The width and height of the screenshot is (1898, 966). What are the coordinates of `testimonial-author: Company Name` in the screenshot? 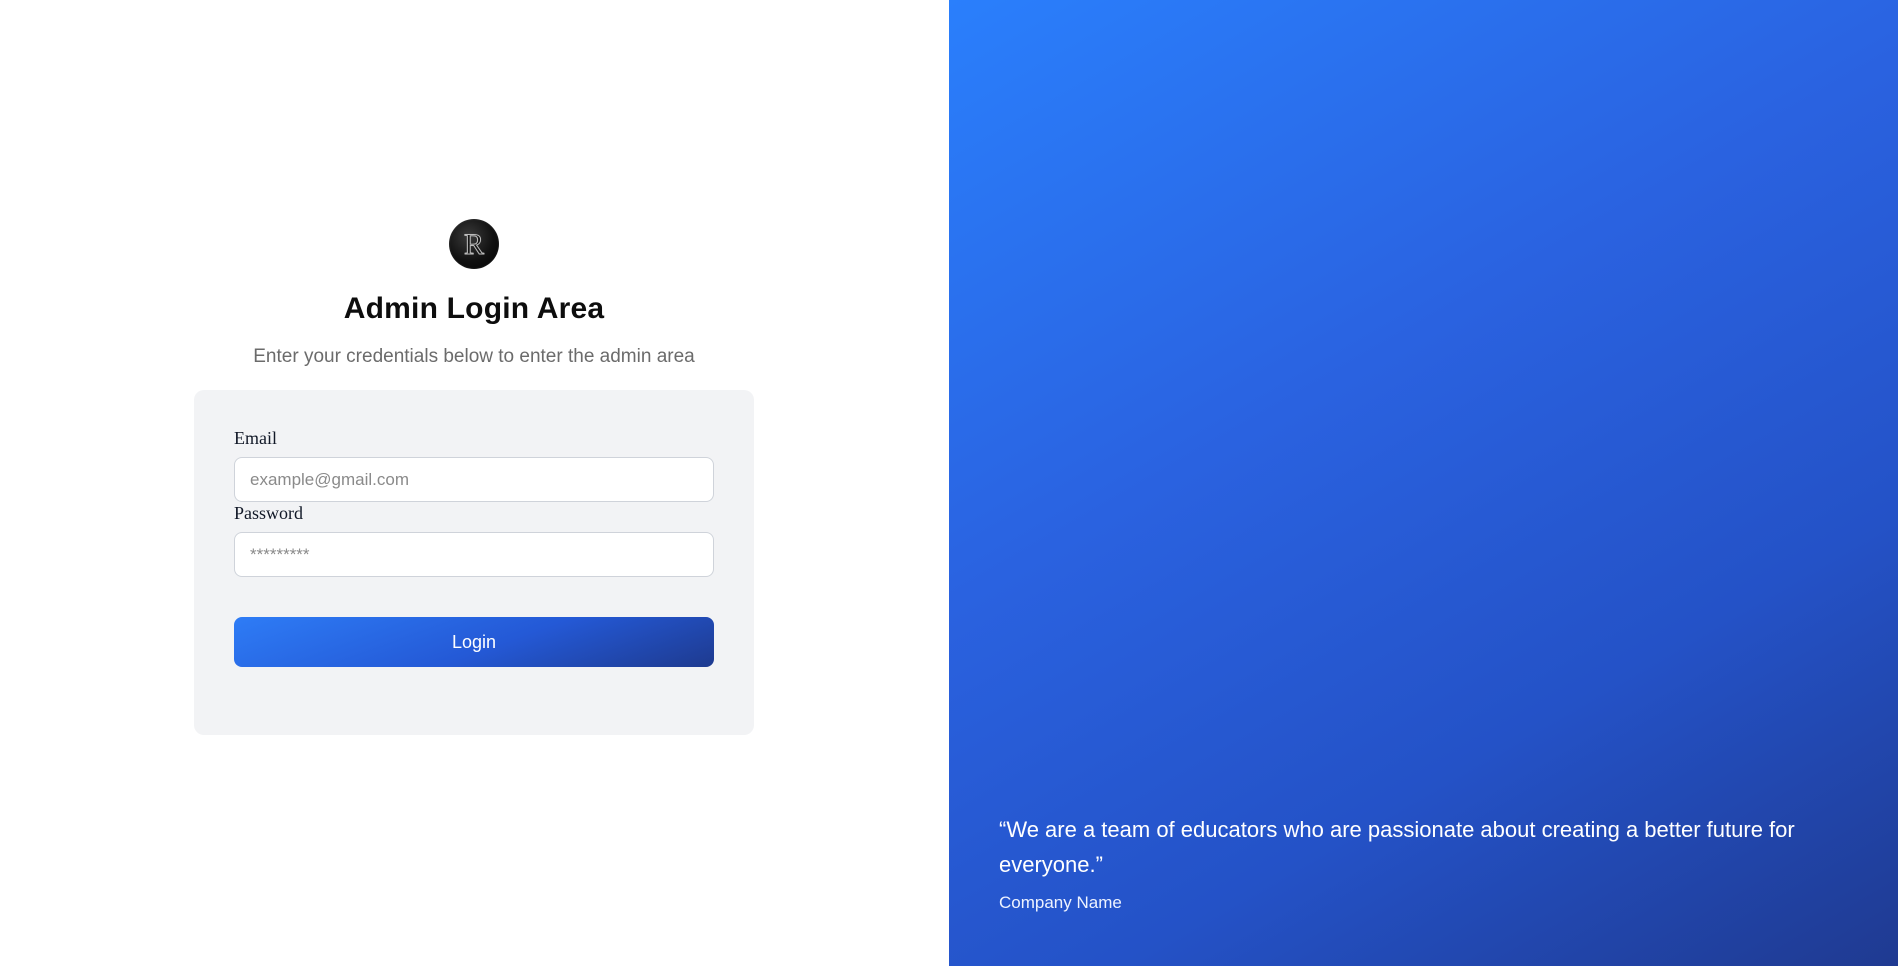 It's located at (1060, 902).